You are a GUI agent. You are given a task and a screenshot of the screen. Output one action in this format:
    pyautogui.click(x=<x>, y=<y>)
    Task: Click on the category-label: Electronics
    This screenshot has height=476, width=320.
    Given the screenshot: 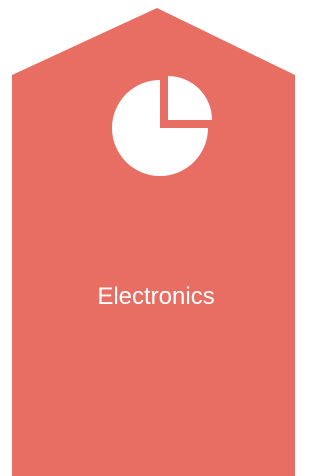 What is the action you would take?
    pyautogui.click(x=156, y=296)
    